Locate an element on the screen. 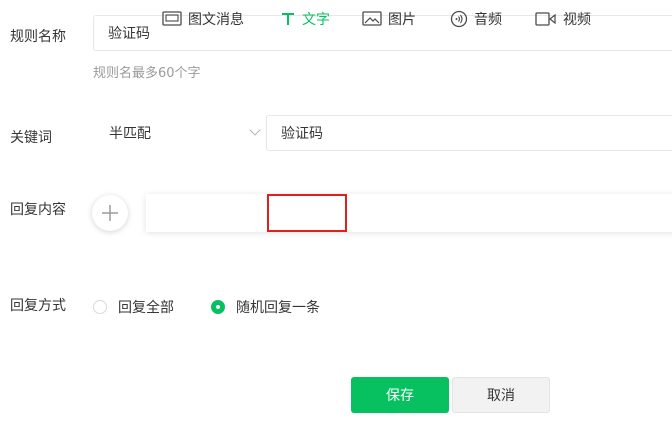  plus-icon is located at coordinates (110, 213).